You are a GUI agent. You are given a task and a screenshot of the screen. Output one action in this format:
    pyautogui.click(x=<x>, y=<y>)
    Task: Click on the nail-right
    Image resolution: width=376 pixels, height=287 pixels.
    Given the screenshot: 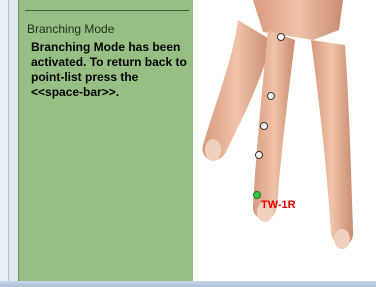 What is the action you would take?
    pyautogui.click(x=342, y=239)
    